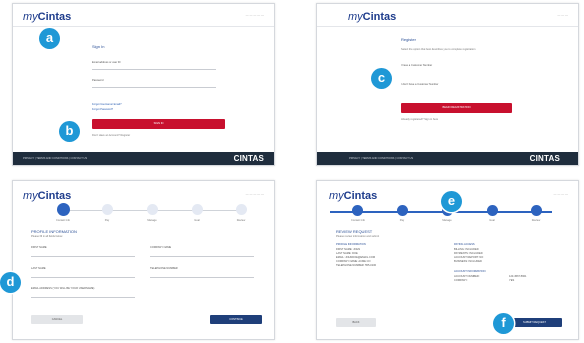  What do you see at coordinates (54, 231) in the screenshot?
I see `section-title: PROFILE INFORMATION` at bounding box center [54, 231].